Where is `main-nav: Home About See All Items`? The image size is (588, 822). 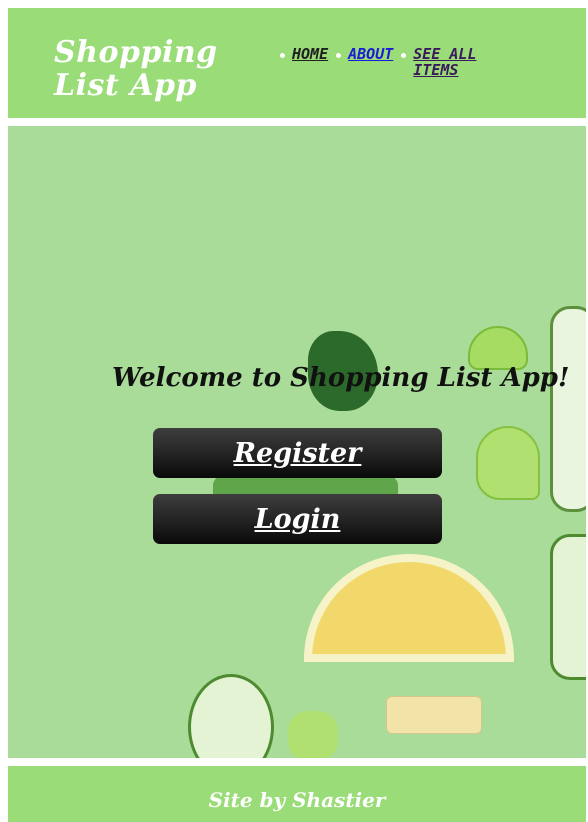 main-nav: Home About See All Items is located at coordinates (385, 62).